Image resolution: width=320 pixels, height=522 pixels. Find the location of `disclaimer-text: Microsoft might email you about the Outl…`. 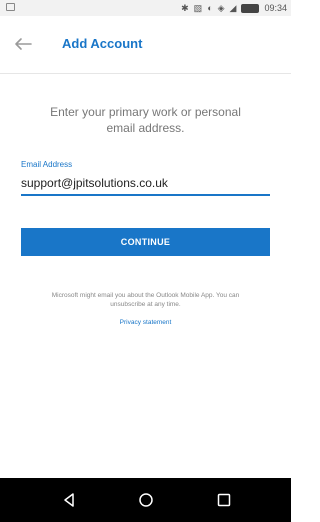

disclaimer-text: Microsoft might email you about the Outl… is located at coordinates (145, 300).